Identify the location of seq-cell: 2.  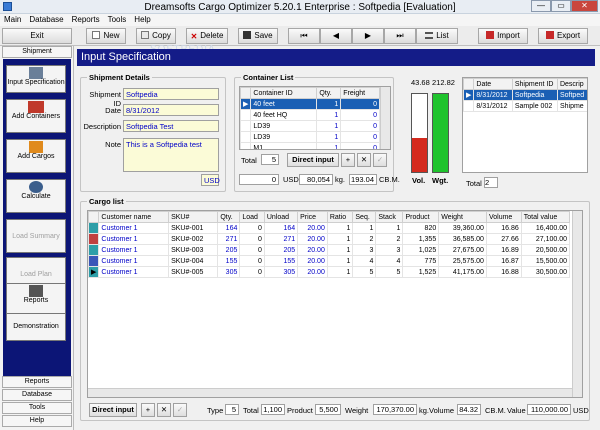
(364, 239).